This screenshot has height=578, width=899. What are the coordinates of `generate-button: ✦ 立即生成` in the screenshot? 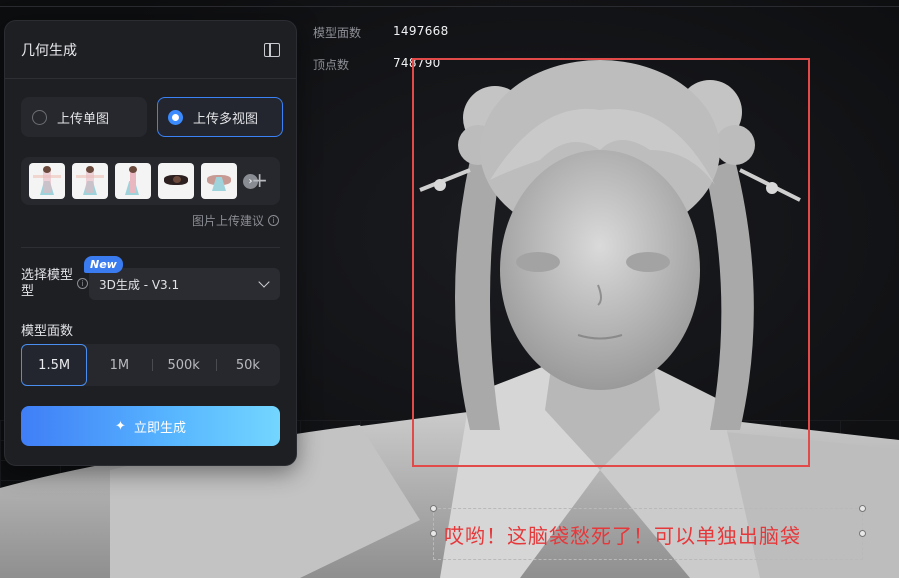 It's located at (150, 426).